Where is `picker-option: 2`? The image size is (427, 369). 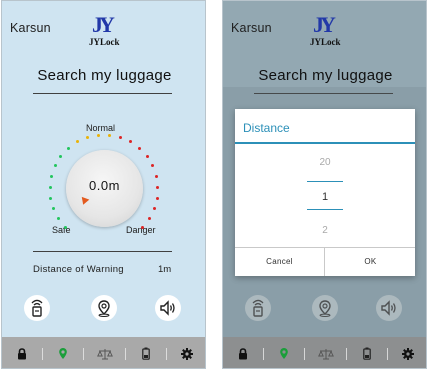
picker-option: 2 is located at coordinates (325, 230).